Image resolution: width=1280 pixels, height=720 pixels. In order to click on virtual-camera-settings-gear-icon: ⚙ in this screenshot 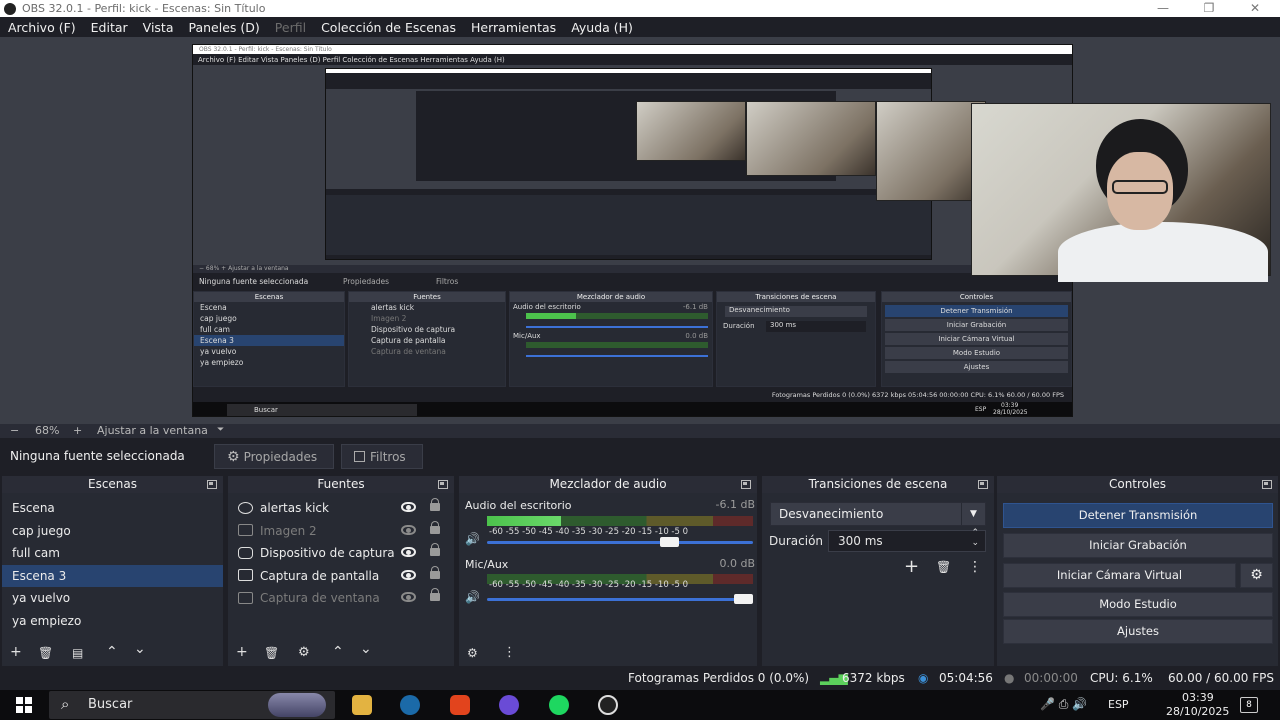, I will do `click(1256, 575)`.